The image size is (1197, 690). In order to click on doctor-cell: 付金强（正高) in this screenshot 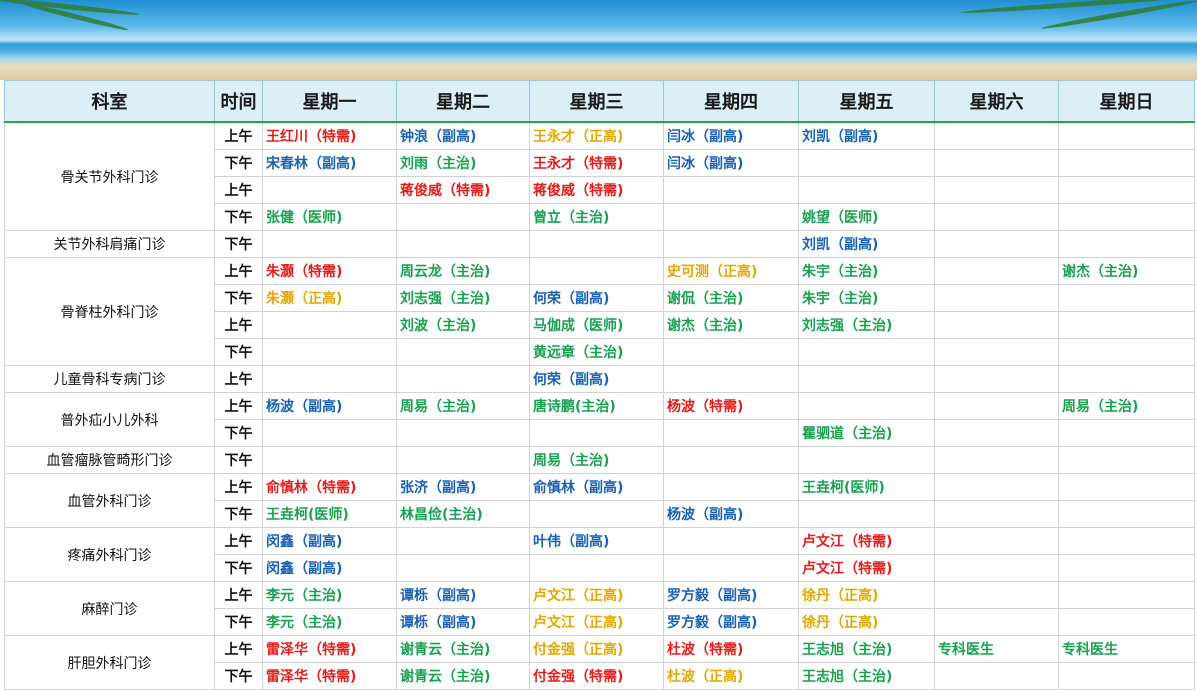, I will do `click(596, 649)`.